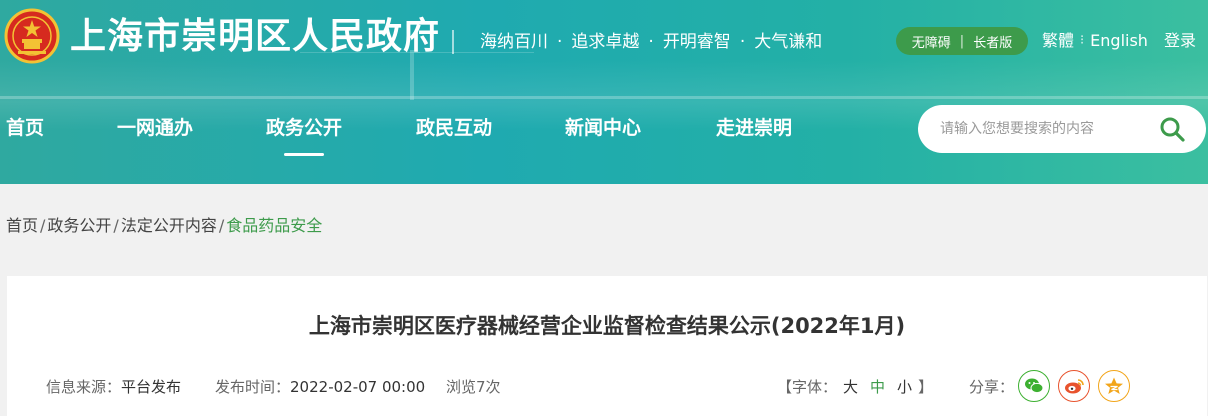 The image size is (1208, 416). I want to click on breadcrumb: 首页 / 政务公开 / 法定公开内容 / 食品药品安全, so click(164, 226).